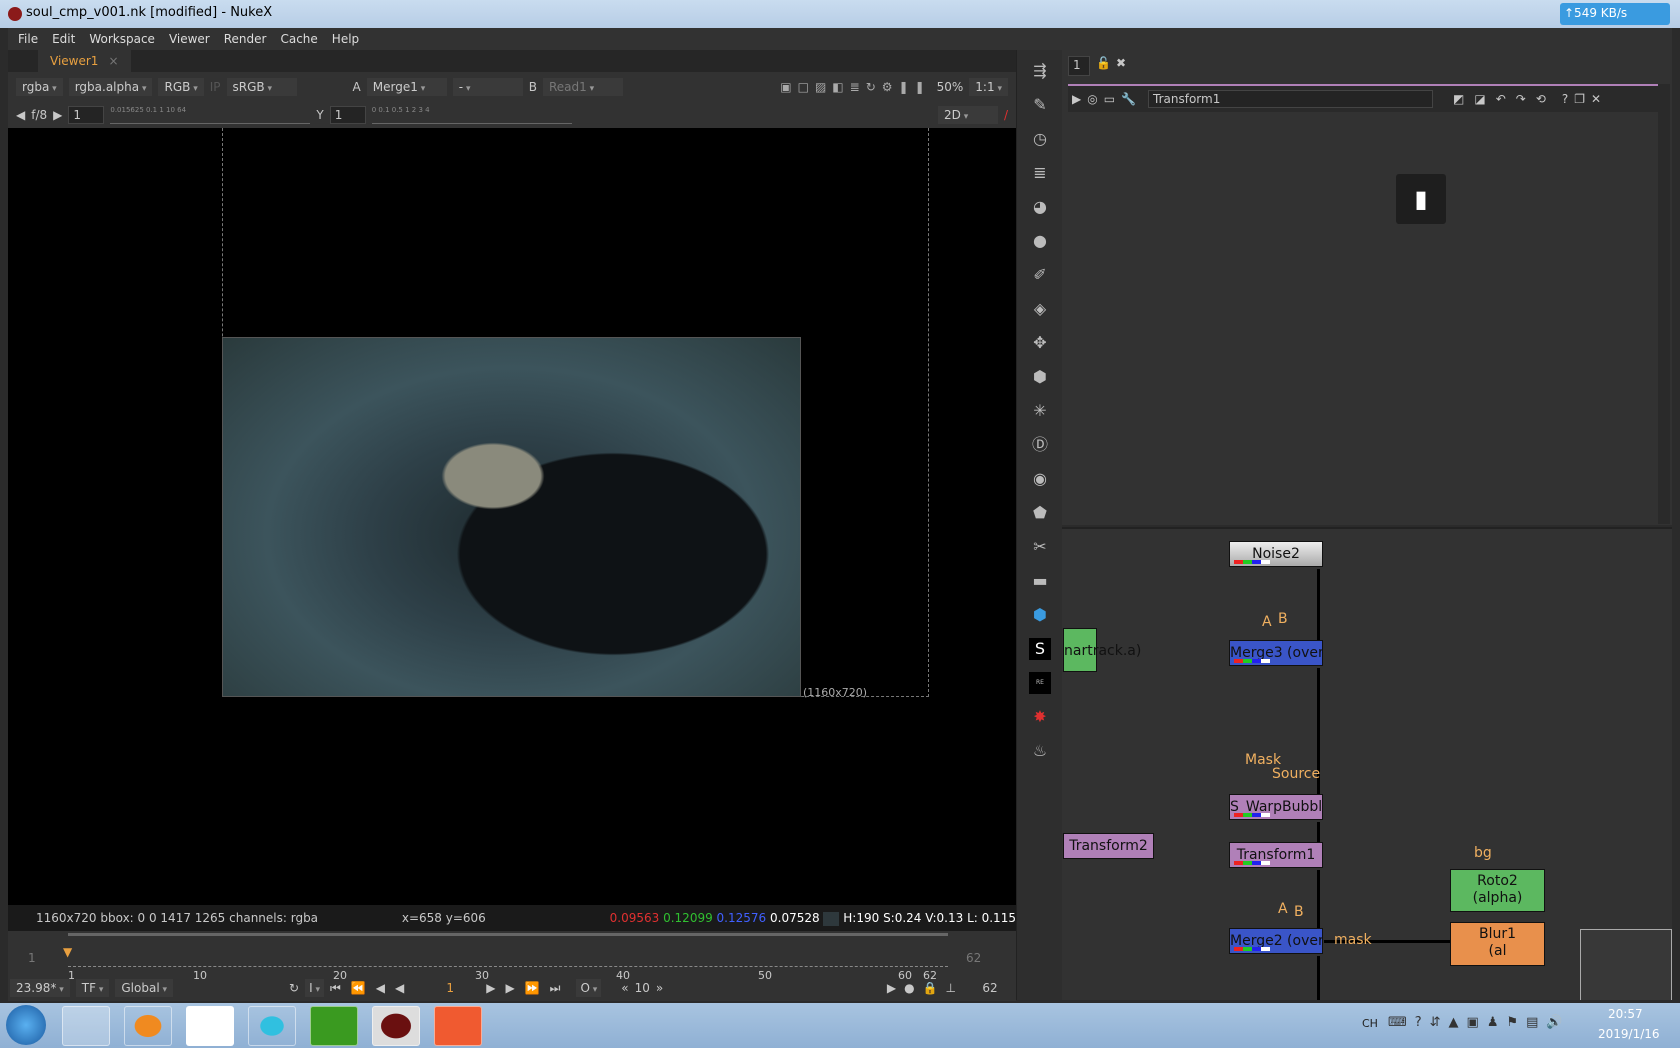 The image size is (1680, 1048). What do you see at coordinates (39, 87) in the screenshot?
I see `channels-dropdown: rgba` at bounding box center [39, 87].